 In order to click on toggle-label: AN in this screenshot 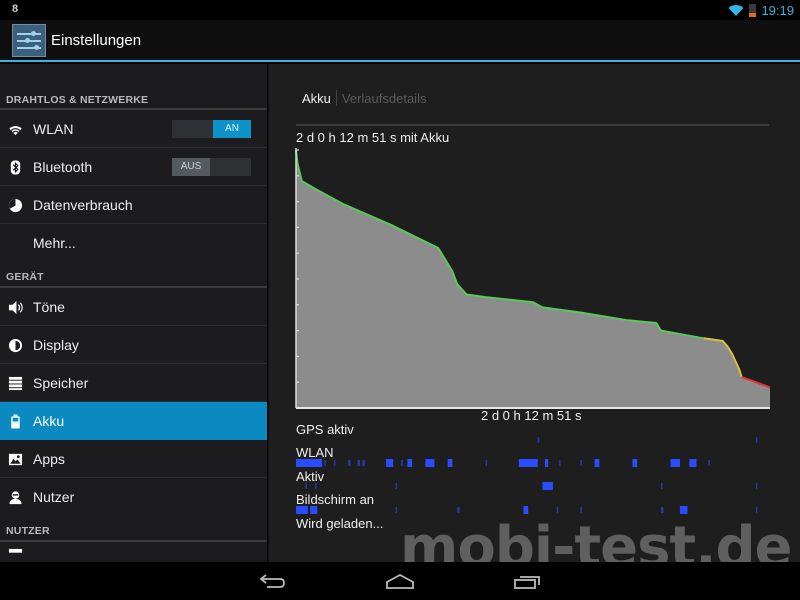, I will do `click(232, 129)`.